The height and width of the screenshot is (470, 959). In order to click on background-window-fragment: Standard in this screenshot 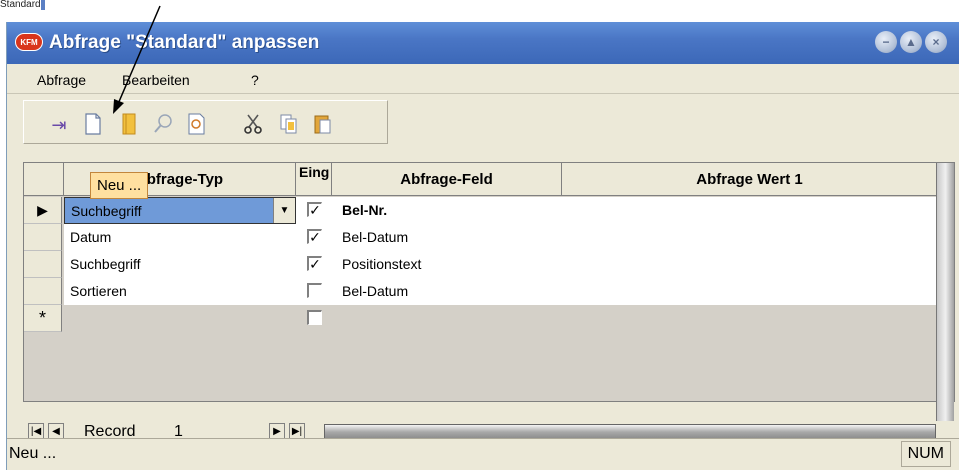, I will do `click(80, 5)`.